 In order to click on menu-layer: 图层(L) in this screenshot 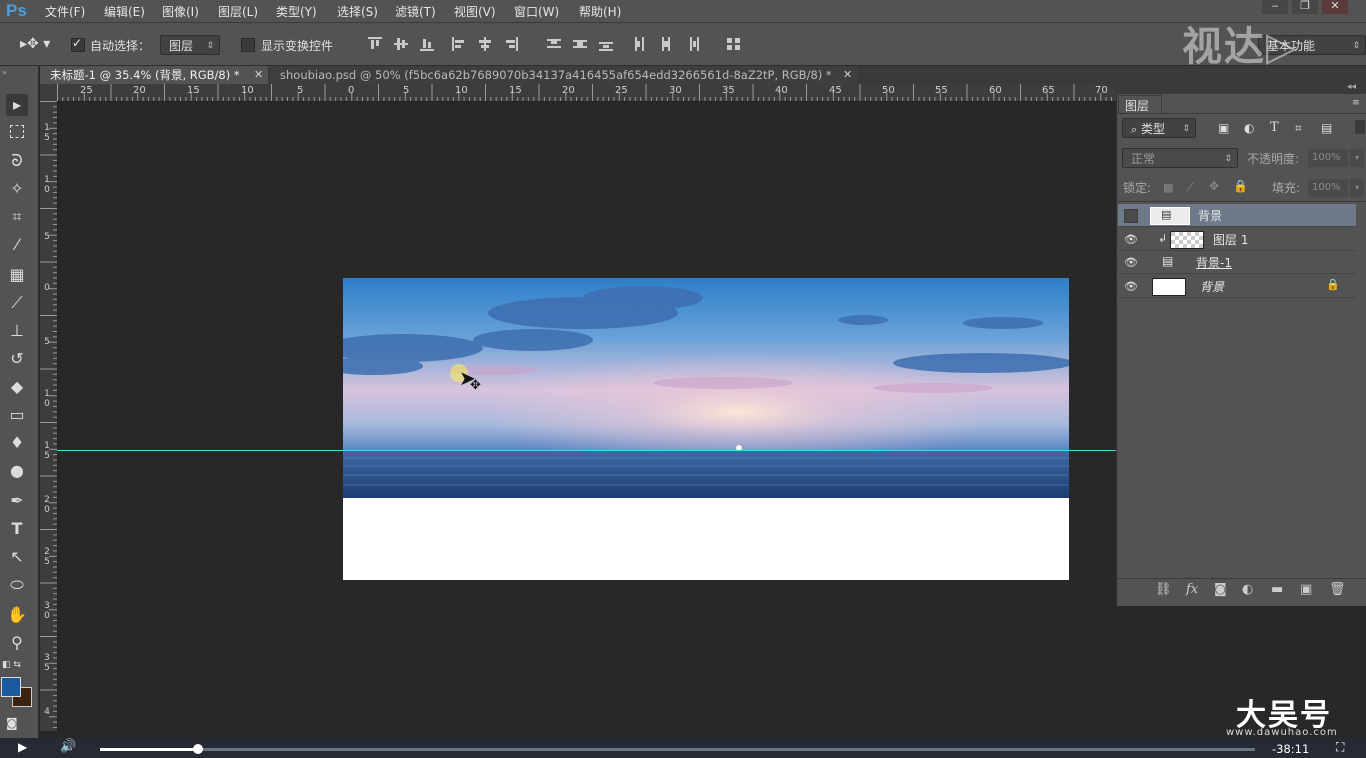, I will do `click(238, 11)`.